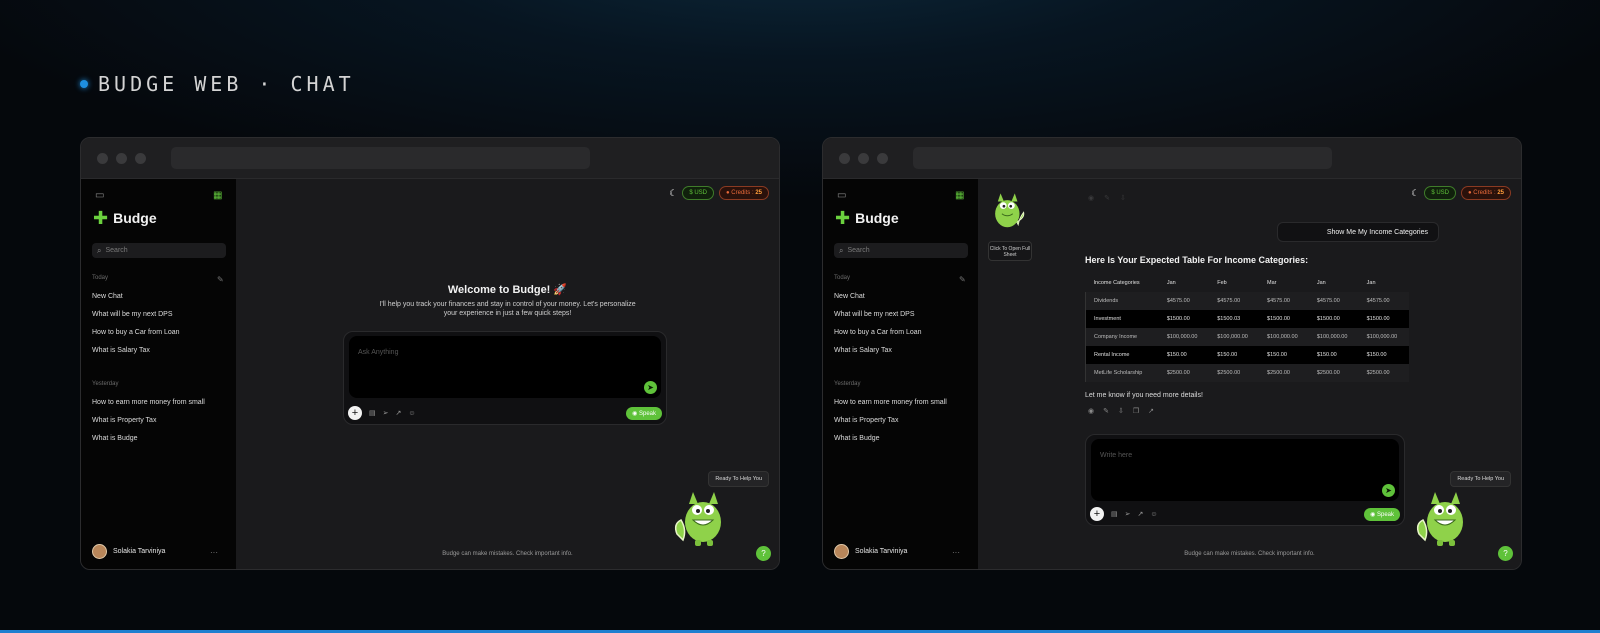 This screenshot has height=633, width=1600. What do you see at coordinates (99, 551) in the screenshot?
I see `avatar` at bounding box center [99, 551].